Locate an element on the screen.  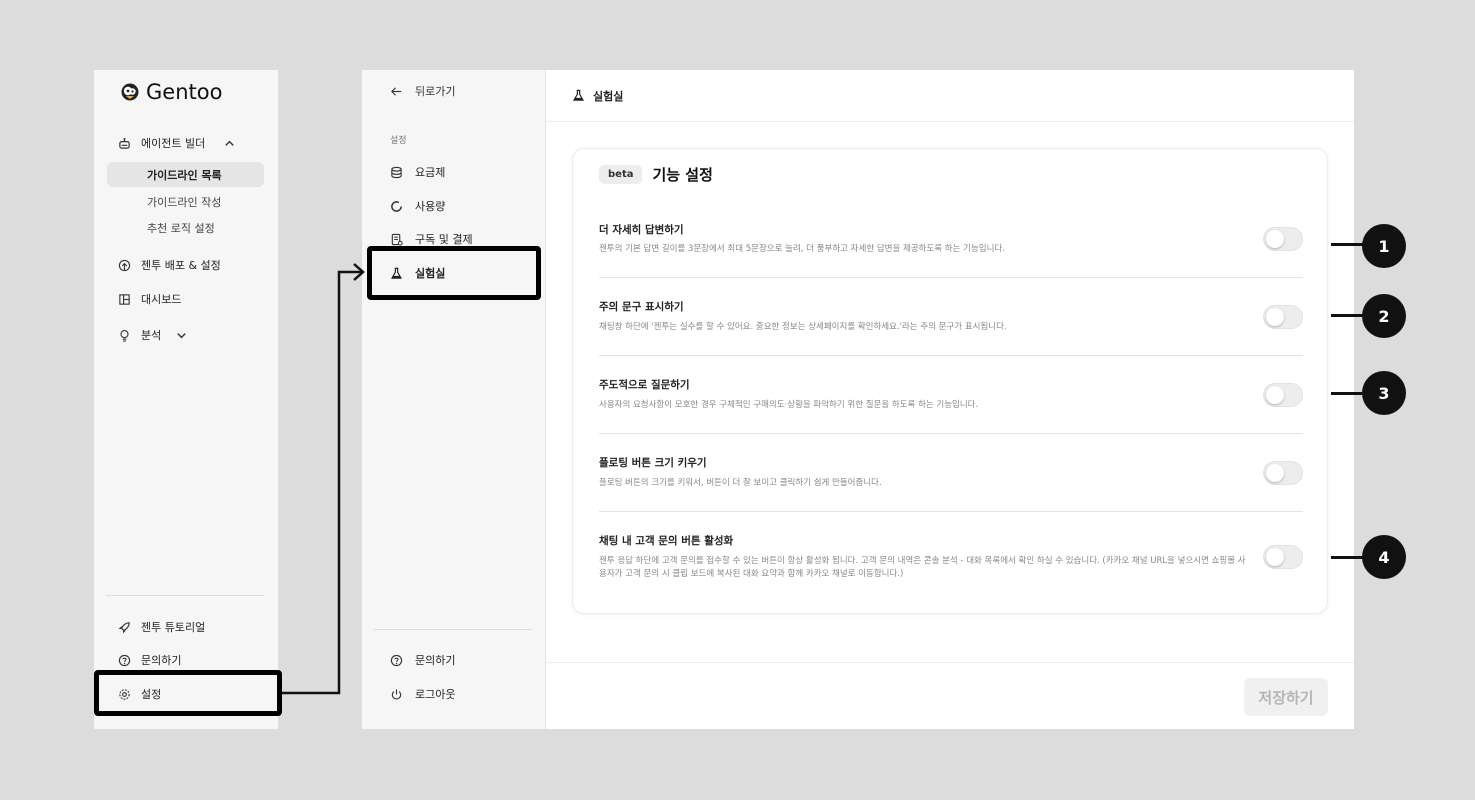
sidebar-item-label: 분석 is located at coordinates (151, 335).